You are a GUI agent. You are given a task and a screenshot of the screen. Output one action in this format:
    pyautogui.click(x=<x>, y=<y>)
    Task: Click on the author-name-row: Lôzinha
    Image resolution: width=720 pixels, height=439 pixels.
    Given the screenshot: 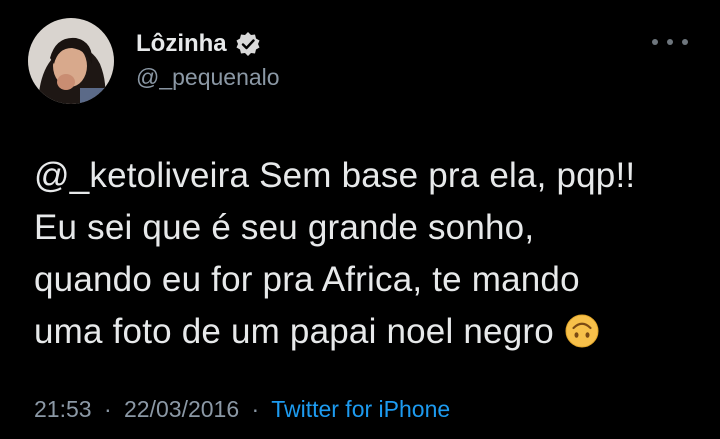 What is the action you would take?
    pyautogui.click(x=198, y=44)
    